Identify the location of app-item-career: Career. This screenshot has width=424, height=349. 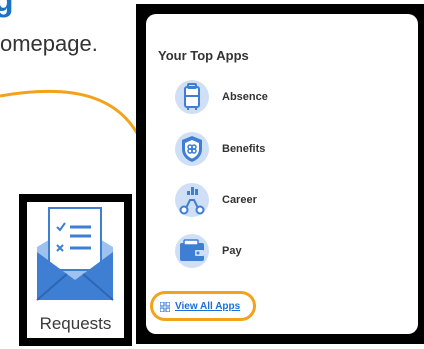
(284, 200).